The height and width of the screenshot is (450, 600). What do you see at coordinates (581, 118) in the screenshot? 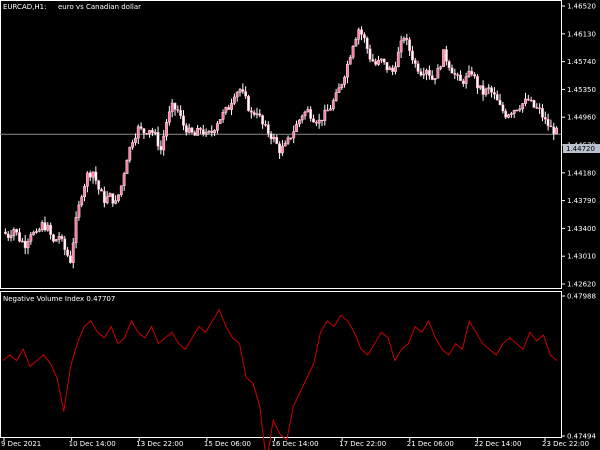
I see `price-tick-label: 1.44960` at bounding box center [581, 118].